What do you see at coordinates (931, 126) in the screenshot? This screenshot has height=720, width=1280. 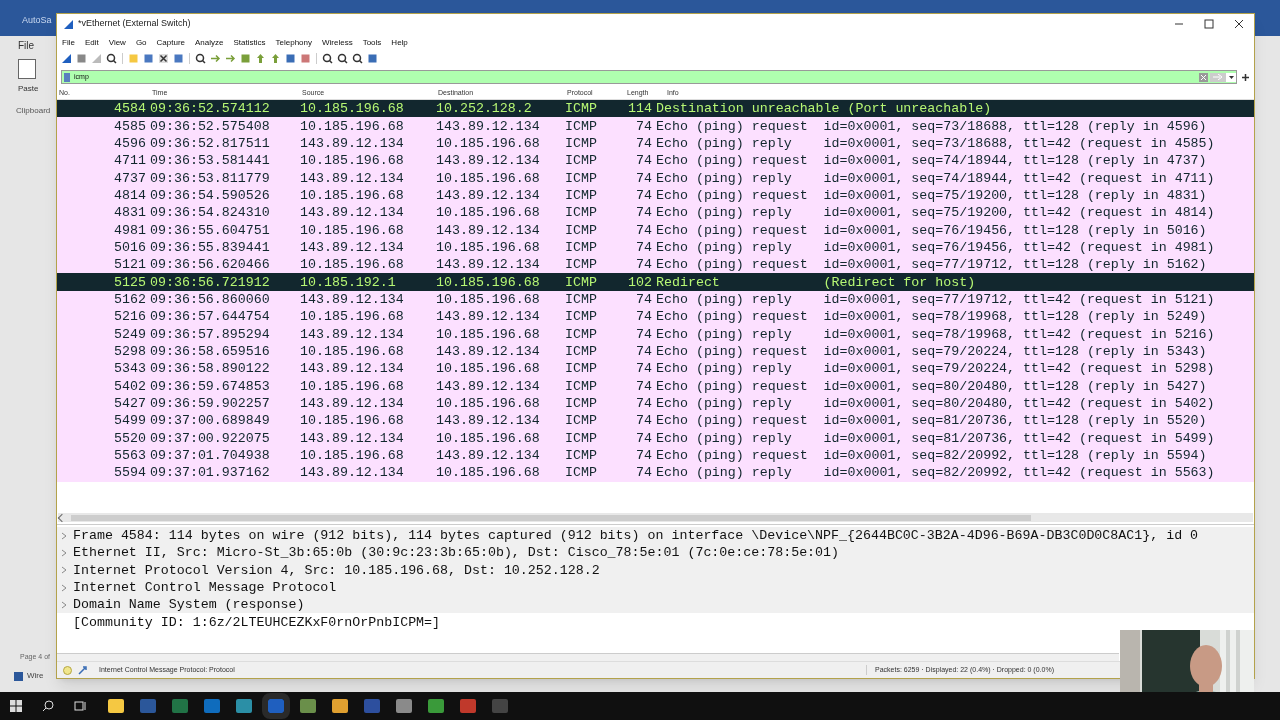 I see `table-cell-text: Echo (ping) request id=0x0001, seq=73/18688, ttl=128 (reply in 4596)` at bounding box center [931, 126].